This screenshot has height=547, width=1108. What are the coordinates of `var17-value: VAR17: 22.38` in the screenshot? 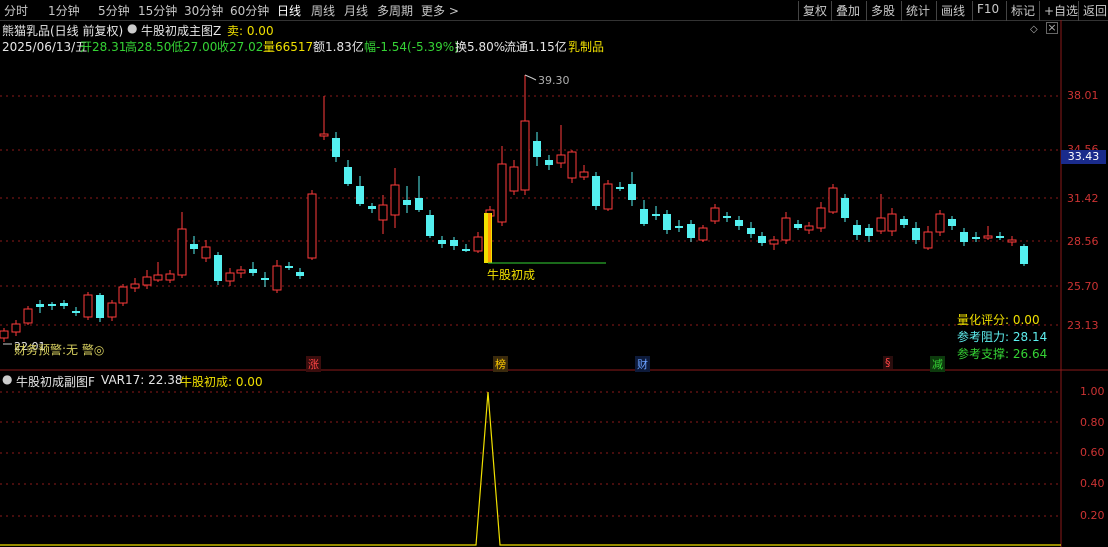 It's located at (142, 380).